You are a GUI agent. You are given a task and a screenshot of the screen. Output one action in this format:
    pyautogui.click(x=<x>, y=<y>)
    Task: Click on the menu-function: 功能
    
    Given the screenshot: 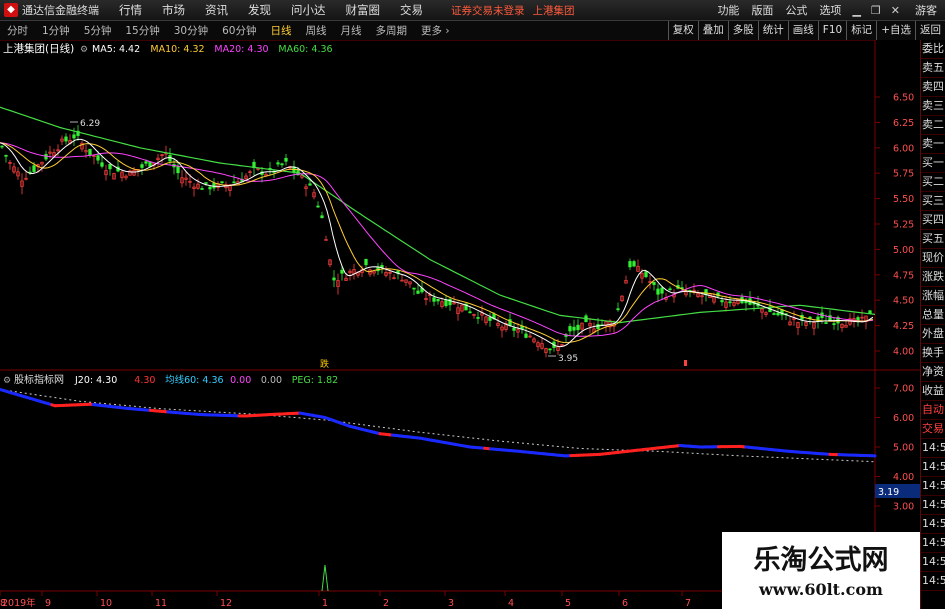 What is the action you would take?
    pyautogui.click(x=728, y=10)
    